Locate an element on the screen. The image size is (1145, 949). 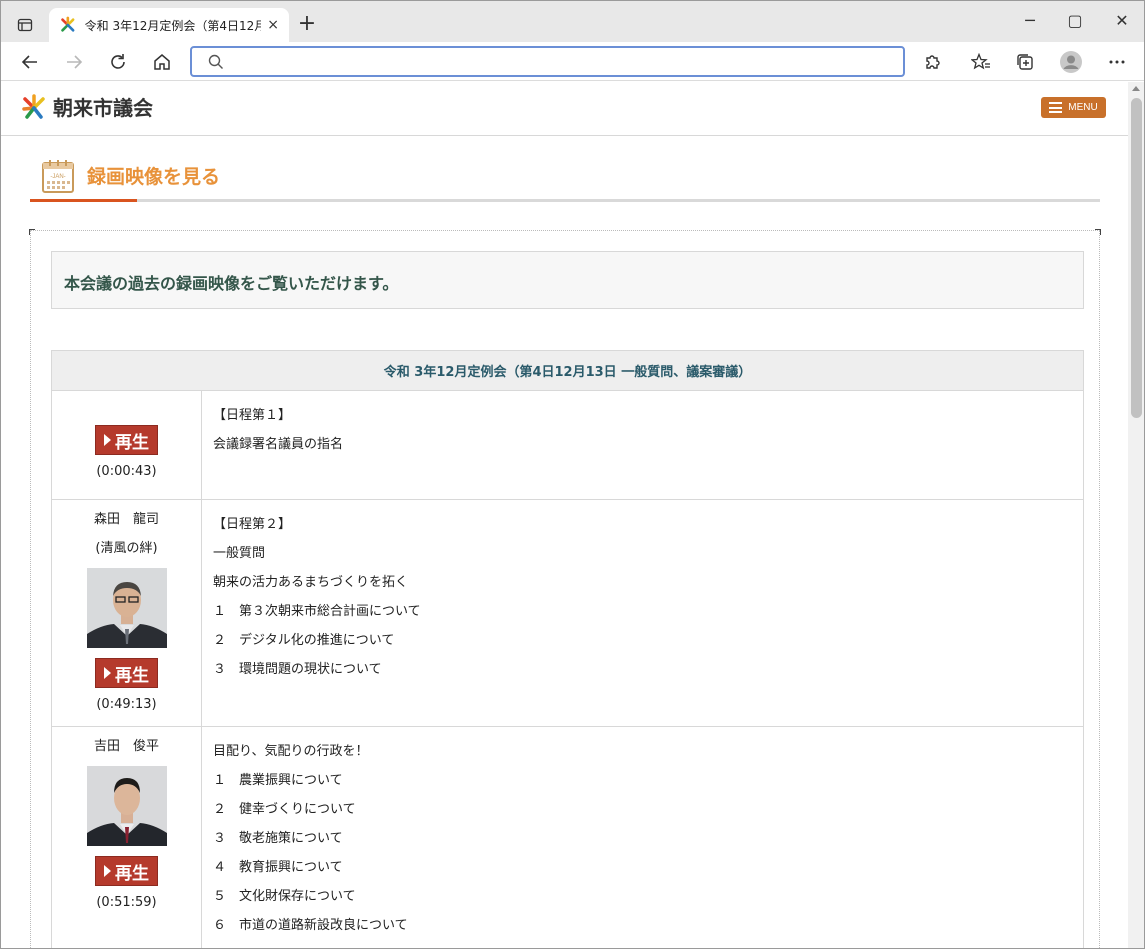
section-underline is located at coordinates (83, 200).